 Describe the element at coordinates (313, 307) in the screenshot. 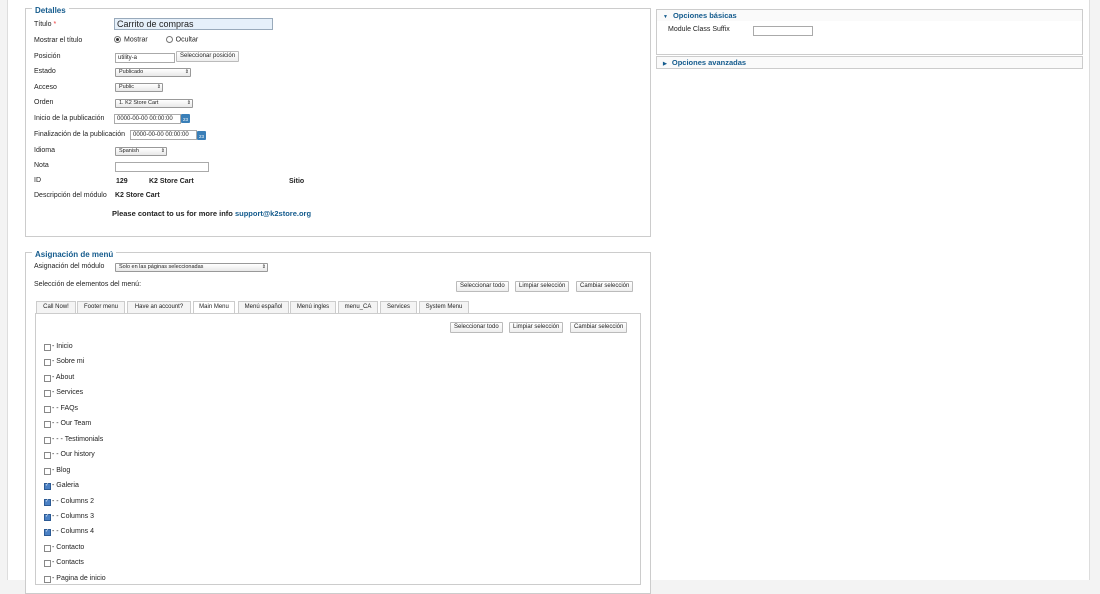

I see `tab-menu-ingles: Menú ingles` at that location.